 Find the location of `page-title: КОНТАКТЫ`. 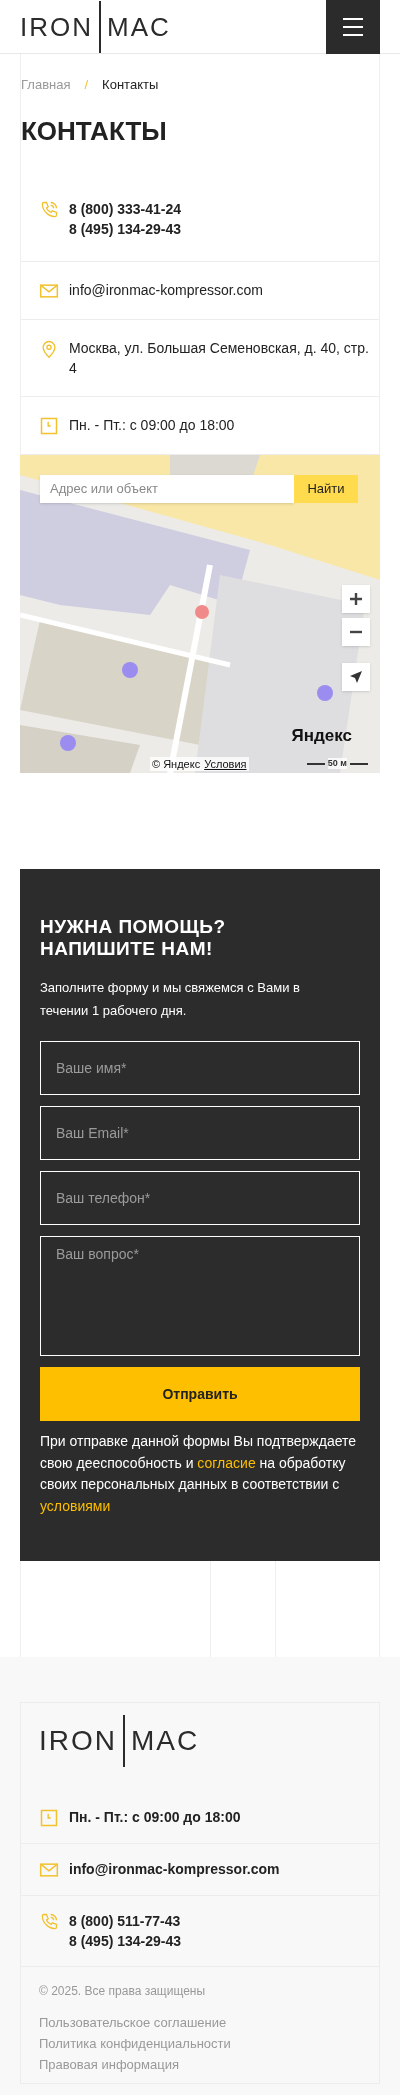

page-title: КОНТАКТЫ is located at coordinates (94, 131).